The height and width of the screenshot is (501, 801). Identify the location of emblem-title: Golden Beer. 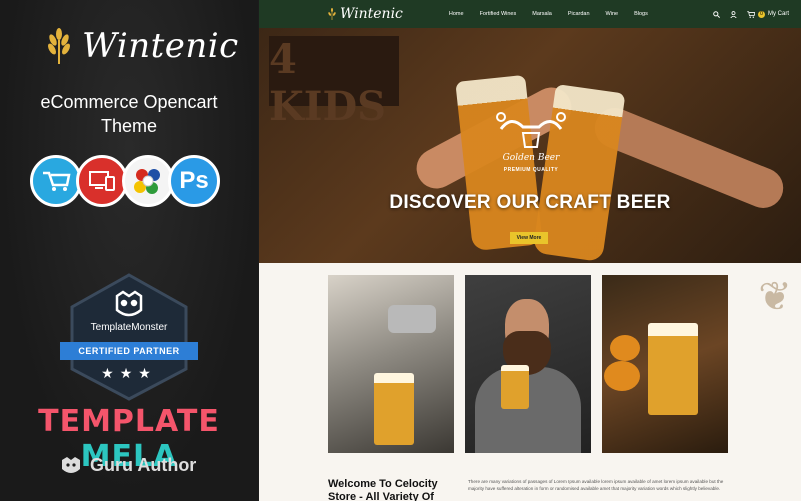
(531, 158).